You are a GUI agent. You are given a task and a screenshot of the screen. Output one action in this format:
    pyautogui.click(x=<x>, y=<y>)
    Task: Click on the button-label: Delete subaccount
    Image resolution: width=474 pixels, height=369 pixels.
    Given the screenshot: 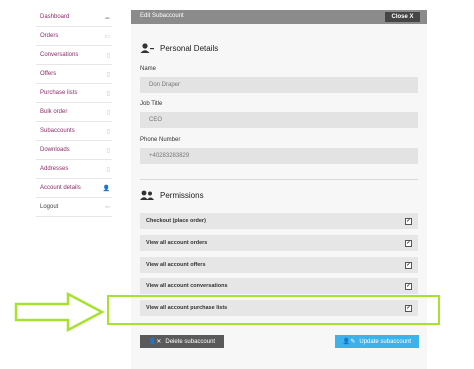 What is the action you would take?
    pyautogui.click(x=190, y=341)
    